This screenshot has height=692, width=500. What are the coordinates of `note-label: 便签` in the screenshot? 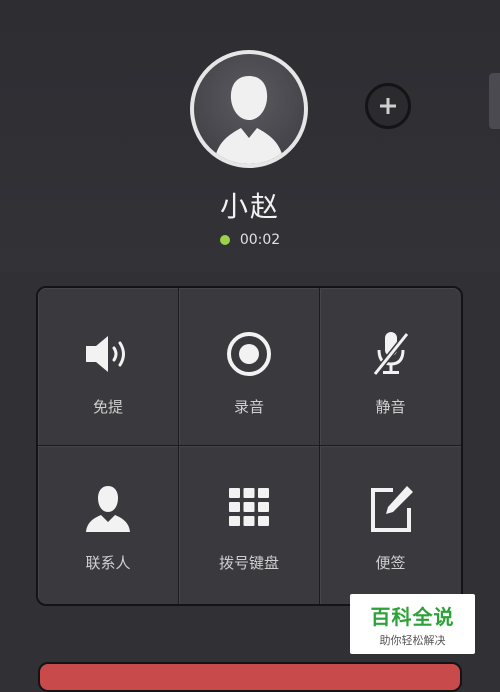 It's located at (390, 563).